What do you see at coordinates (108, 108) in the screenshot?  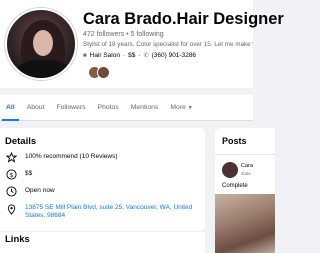 I see `tab-photos: Photos` at bounding box center [108, 108].